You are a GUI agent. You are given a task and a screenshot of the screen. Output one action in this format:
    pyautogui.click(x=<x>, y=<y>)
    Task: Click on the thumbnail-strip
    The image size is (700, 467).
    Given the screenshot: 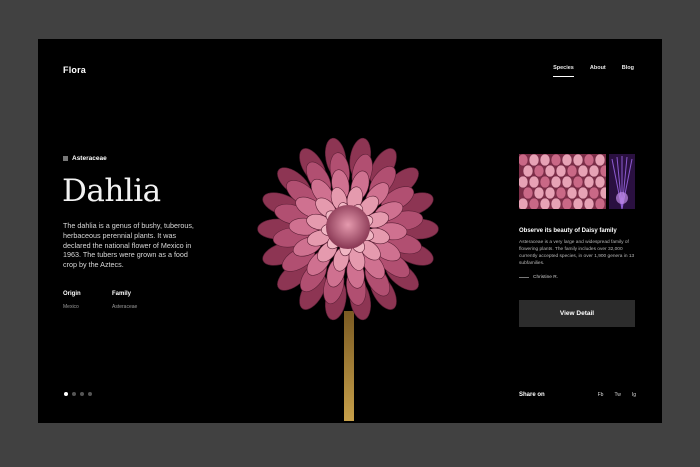 What is the action you would take?
    pyautogui.click(x=577, y=181)
    